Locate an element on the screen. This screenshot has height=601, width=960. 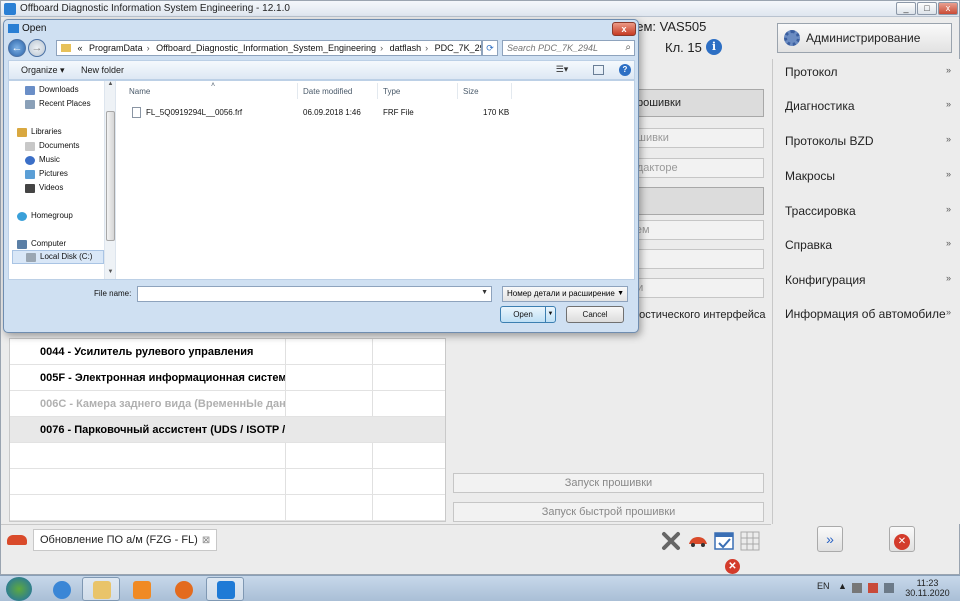
breadcrumb-overflow: « is located at coordinates (80, 48).